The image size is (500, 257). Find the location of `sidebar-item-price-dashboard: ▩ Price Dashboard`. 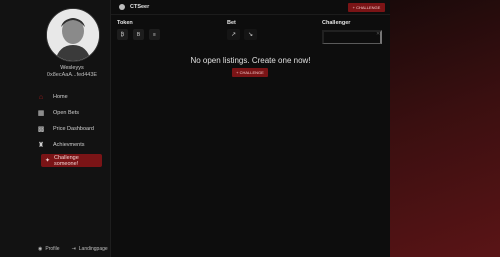

sidebar-item-price-dashboard: ▩ Price Dashboard is located at coordinates (65, 129).